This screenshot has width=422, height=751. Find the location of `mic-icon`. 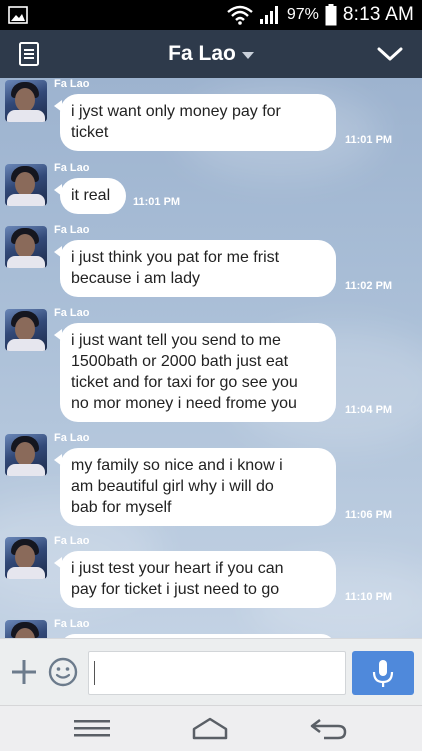

mic-icon is located at coordinates (383, 673).